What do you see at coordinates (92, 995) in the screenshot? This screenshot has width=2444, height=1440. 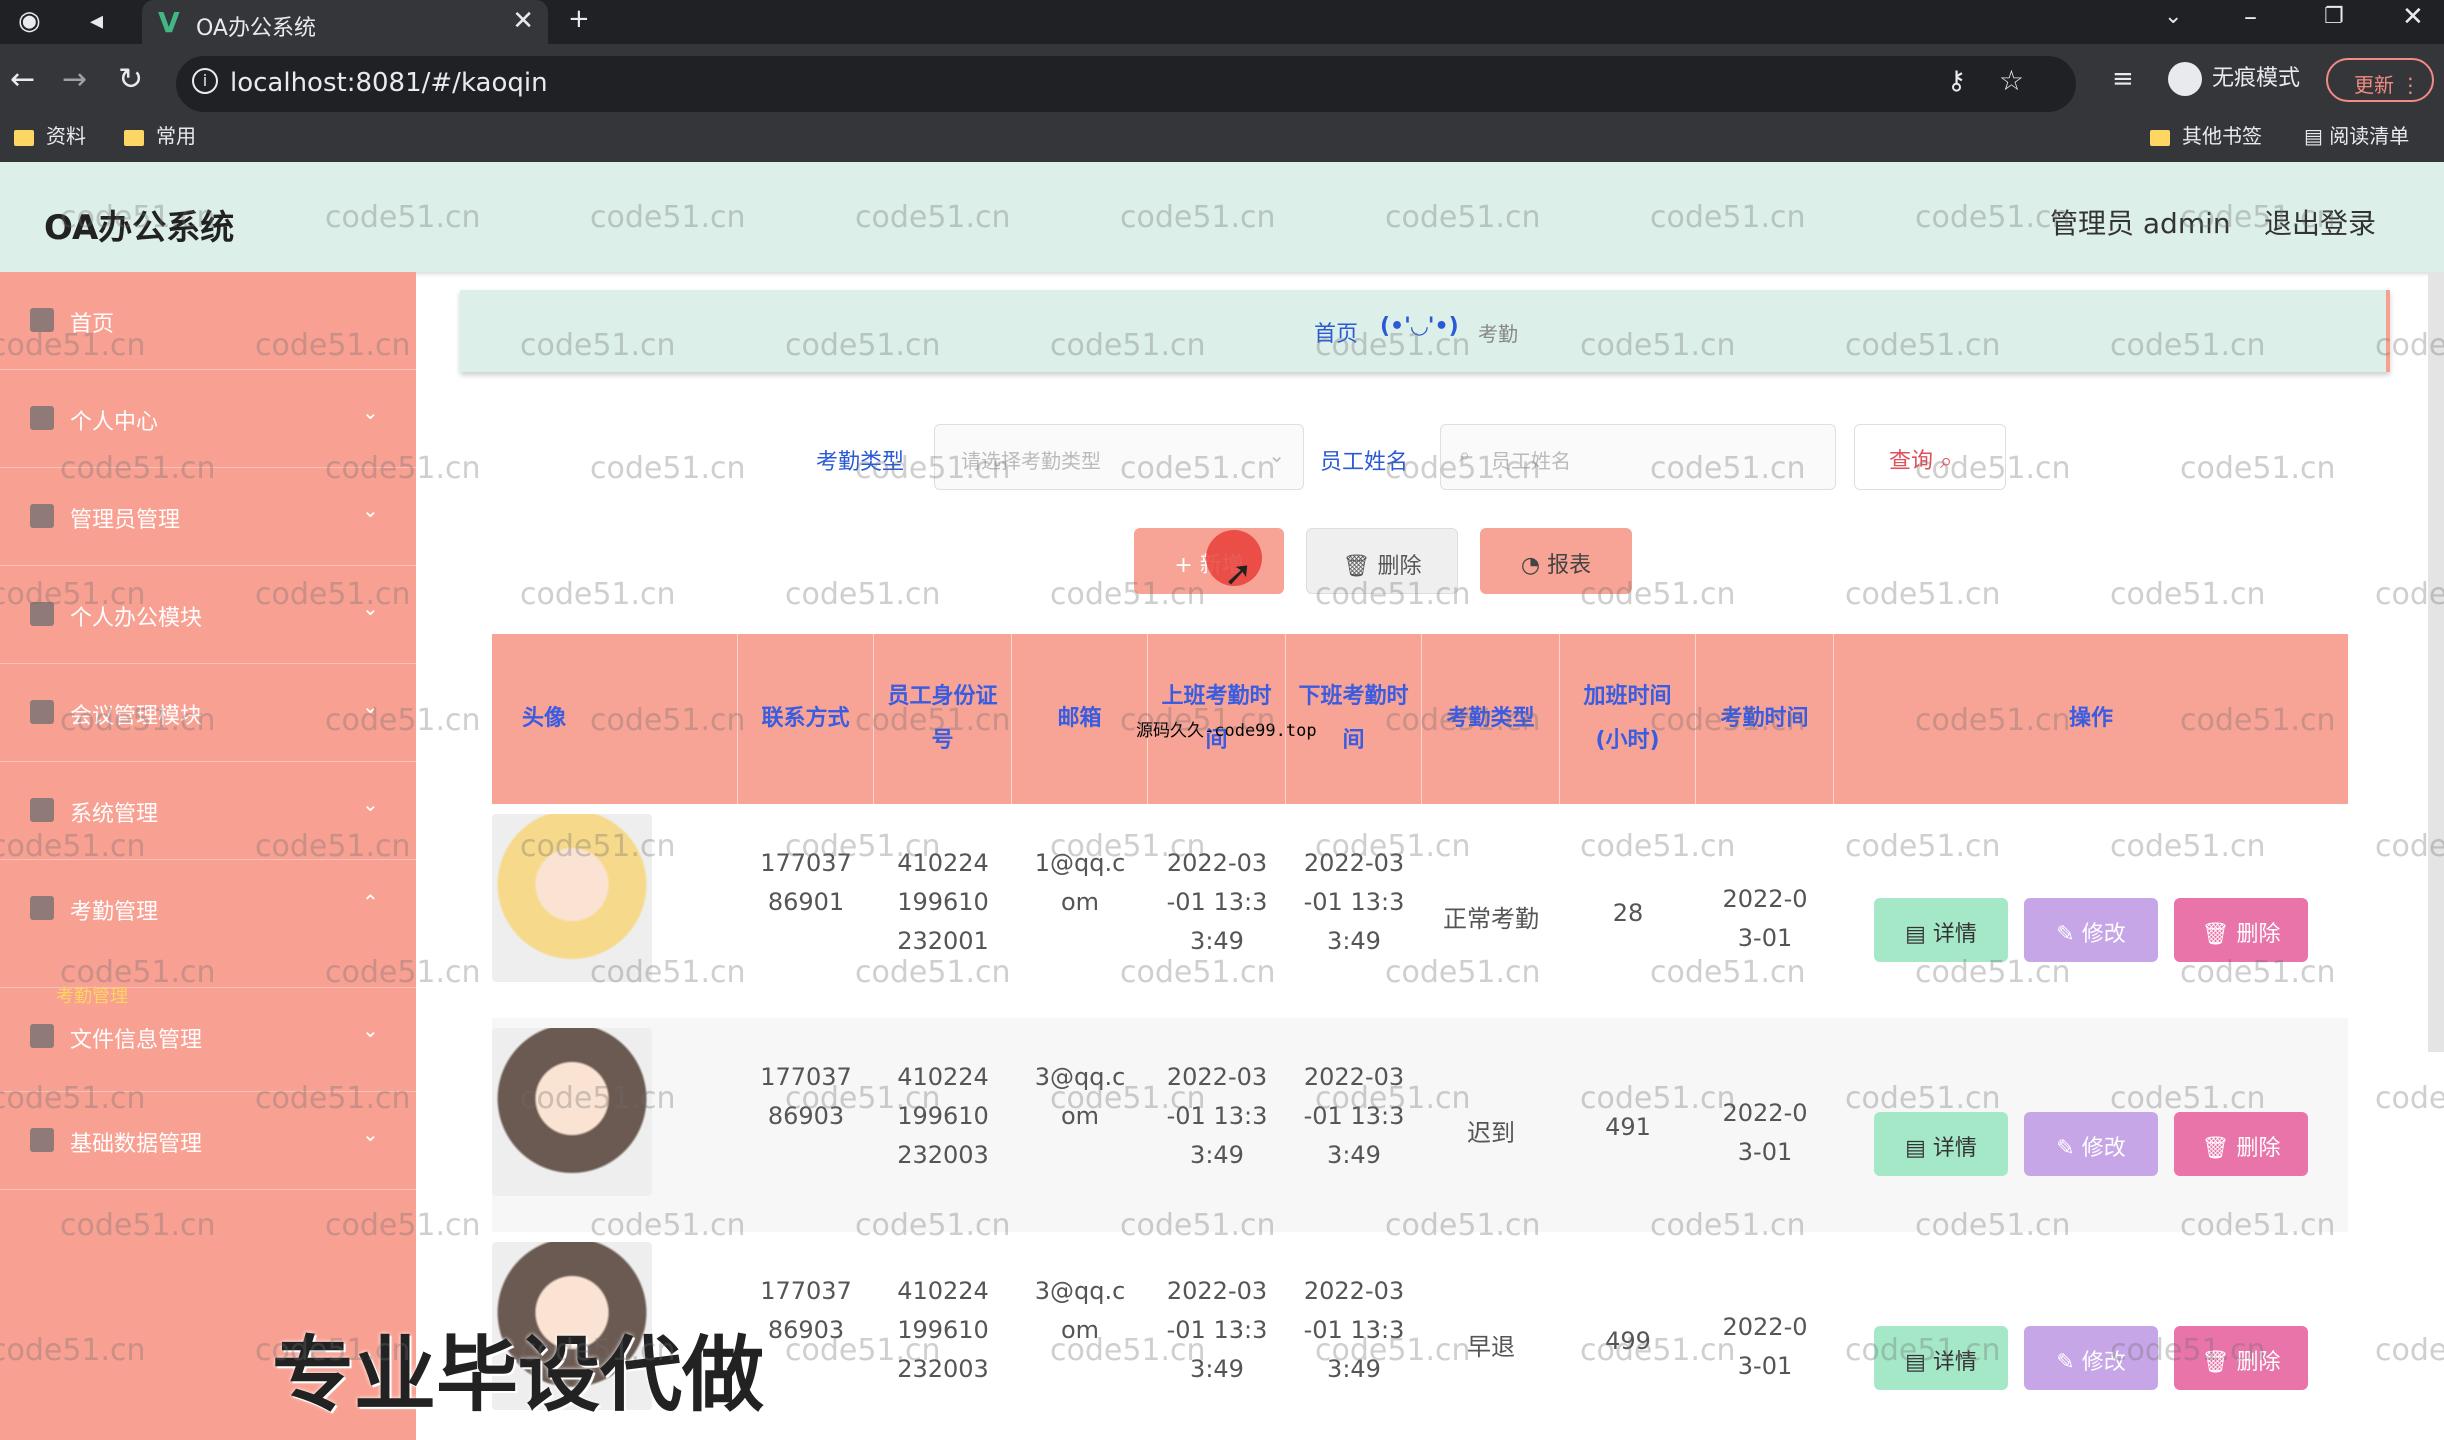 I see `sidebar-subitem-attendance: 考勤管理` at bounding box center [92, 995].